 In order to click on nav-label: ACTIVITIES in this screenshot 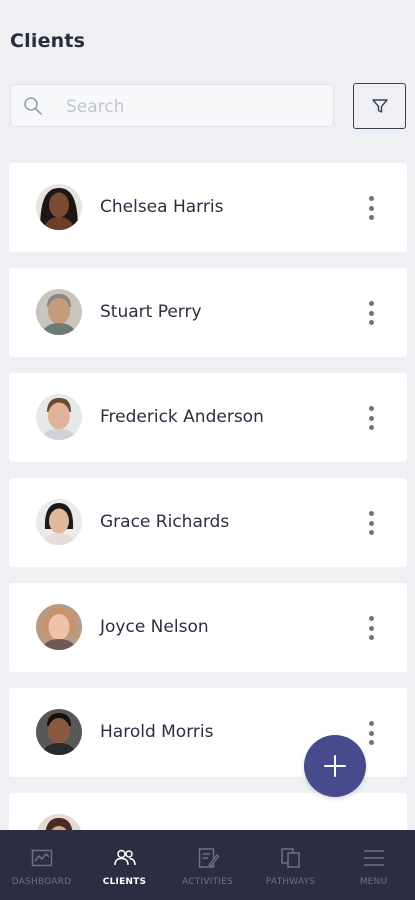, I will do `click(207, 882)`.